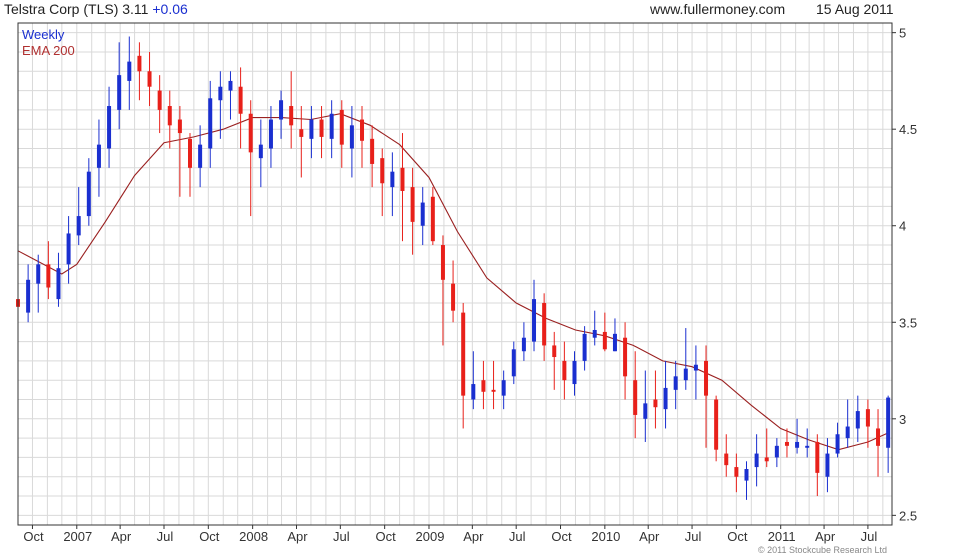 The width and height of the screenshot is (980, 560). What do you see at coordinates (904, 274) in the screenshot?
I see `y-axis: 2.5 3 3.5 4 4.5 5` at bounding box center [904, 274].